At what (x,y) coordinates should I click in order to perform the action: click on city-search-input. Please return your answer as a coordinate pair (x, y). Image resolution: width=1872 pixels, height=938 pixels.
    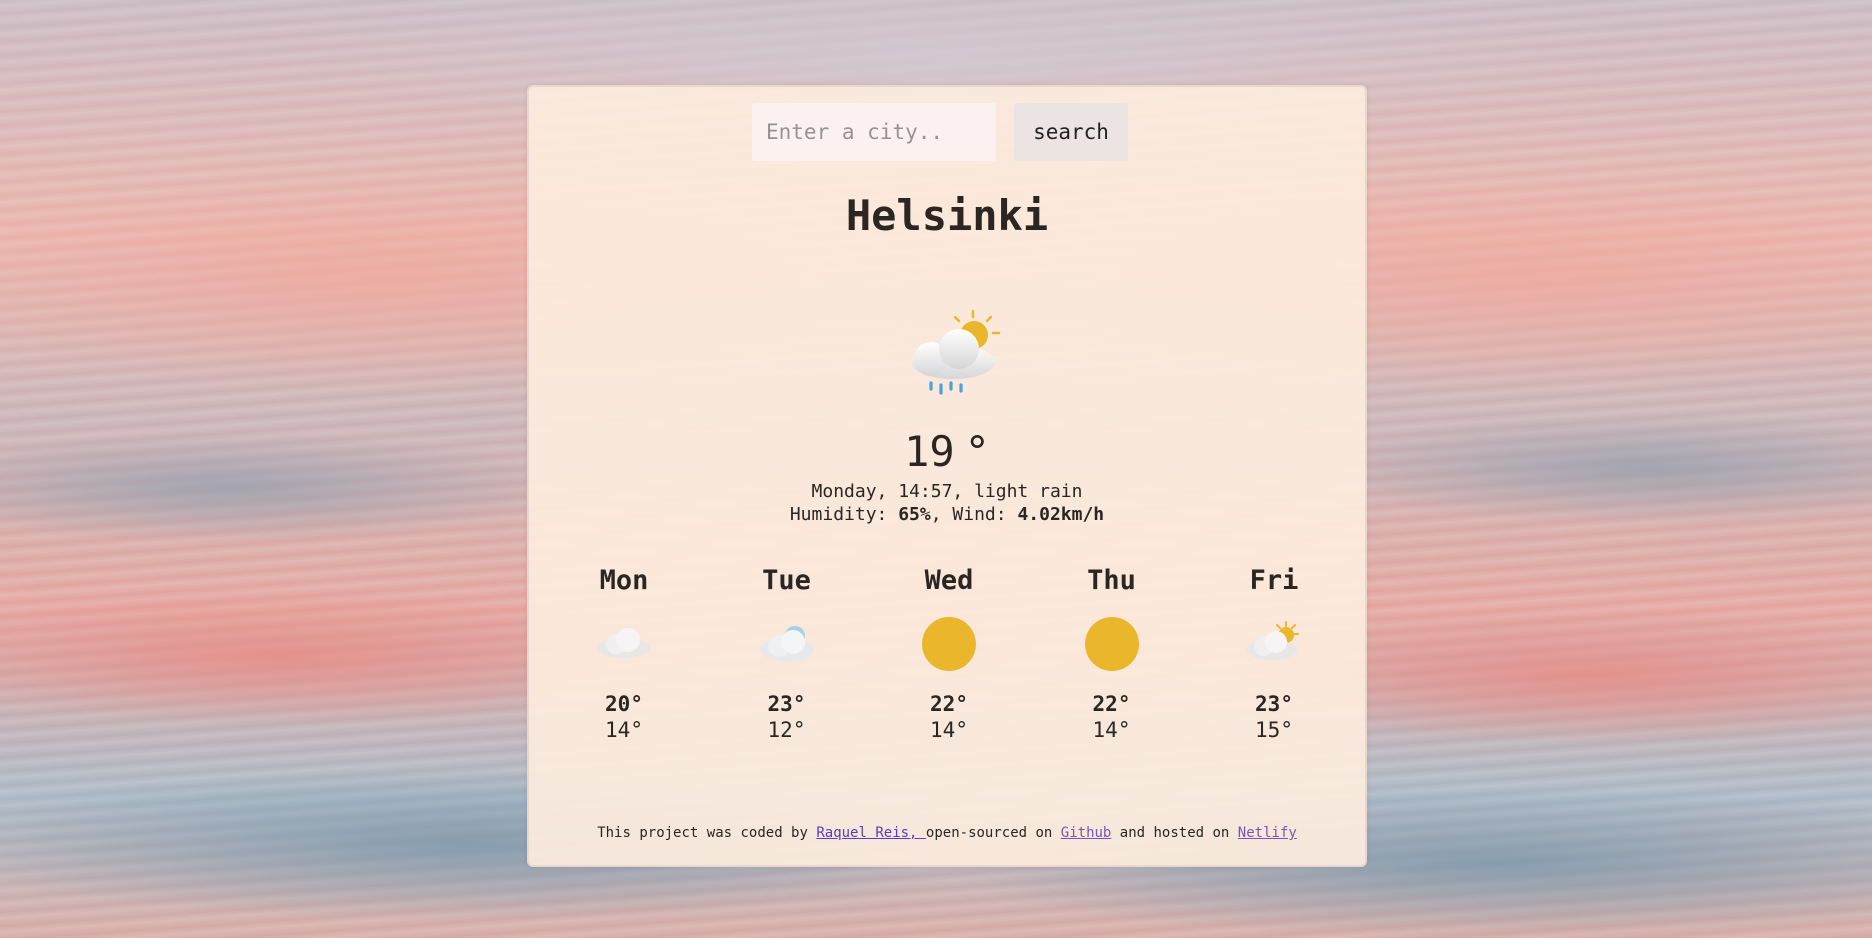
    Looking at the image, I should click on (874, 132).